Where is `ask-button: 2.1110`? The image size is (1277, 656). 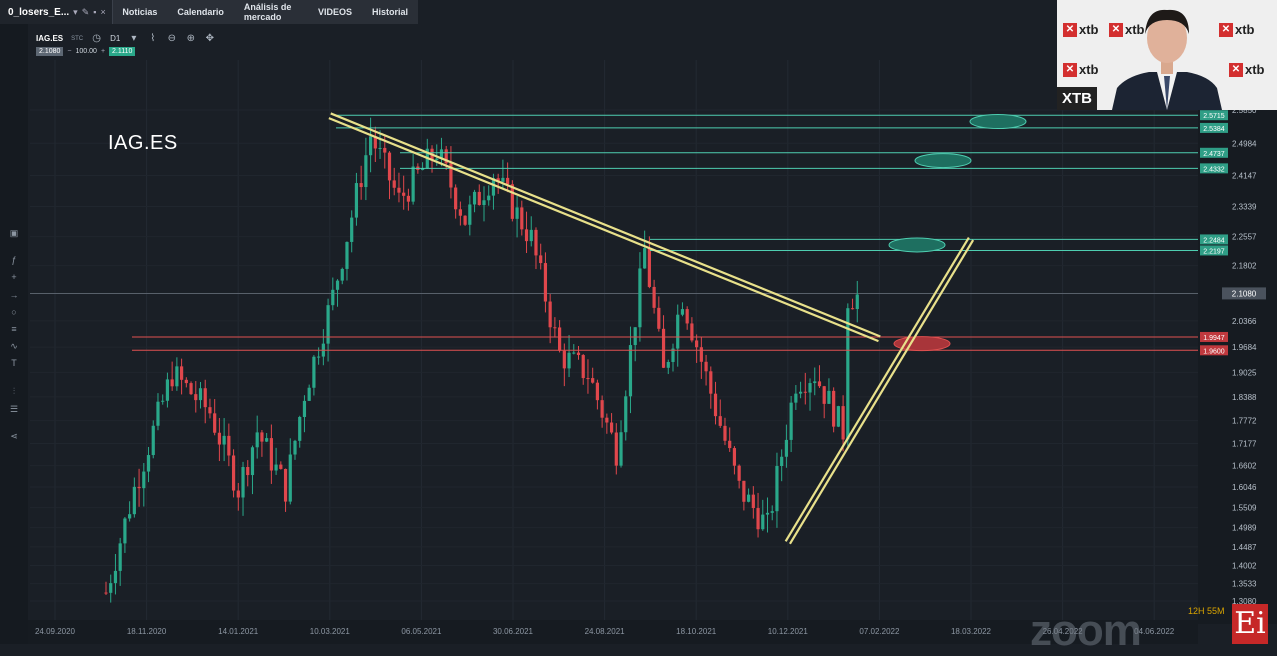
ask-button: 2.1110 is located at coordinates (122, 51).